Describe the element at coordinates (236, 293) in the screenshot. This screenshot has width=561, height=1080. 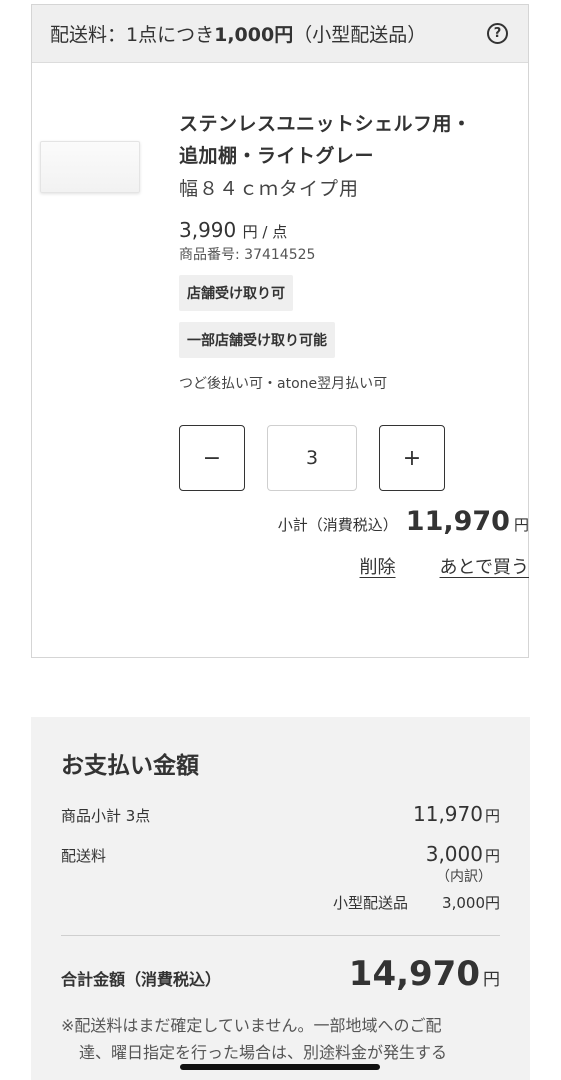
I see `store-pickup-badge: 店舗受け取り可` at that location.